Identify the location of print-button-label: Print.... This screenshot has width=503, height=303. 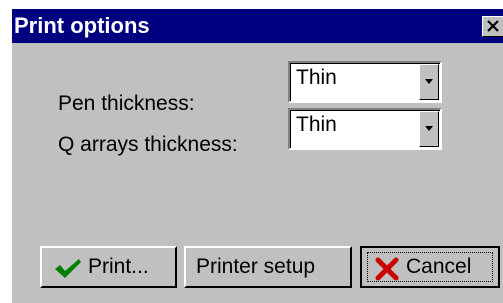
(118, 266).